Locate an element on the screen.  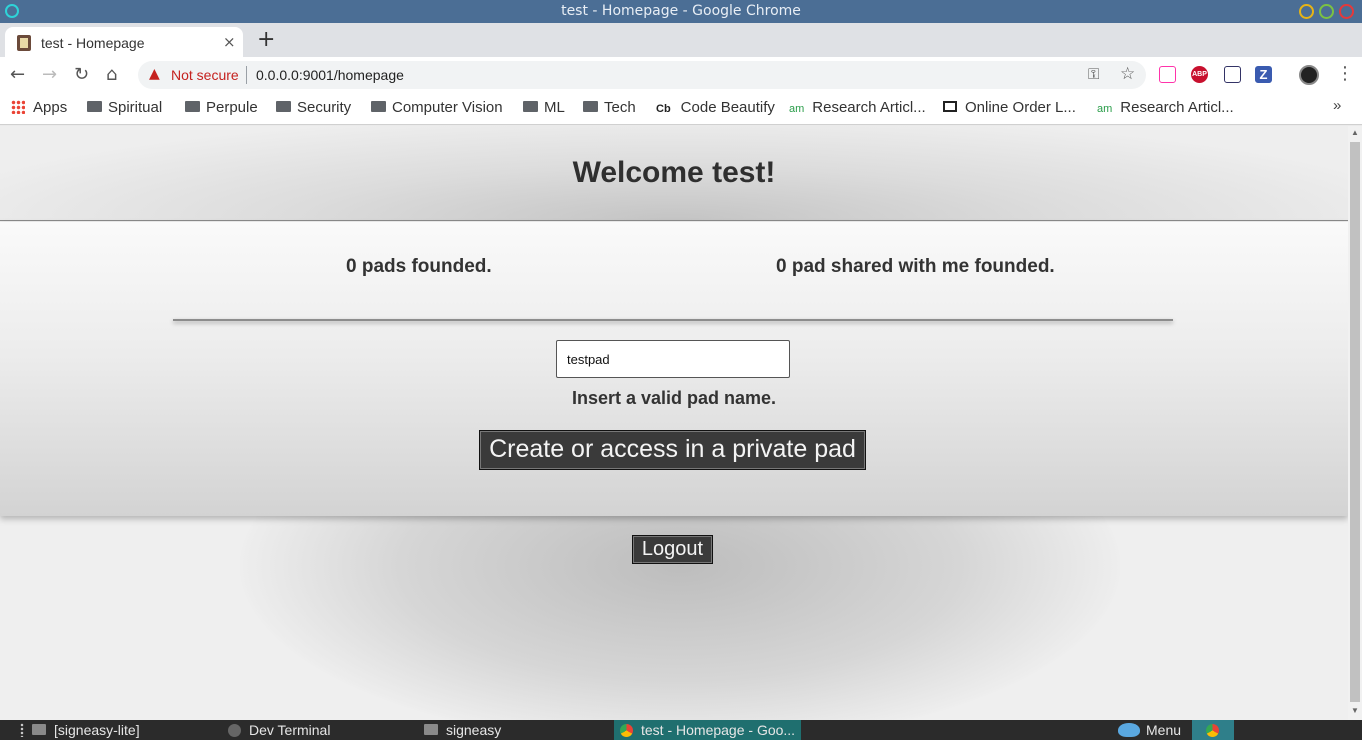
bookmark-folder-tech: Tech is located at coordinates (609, 107).